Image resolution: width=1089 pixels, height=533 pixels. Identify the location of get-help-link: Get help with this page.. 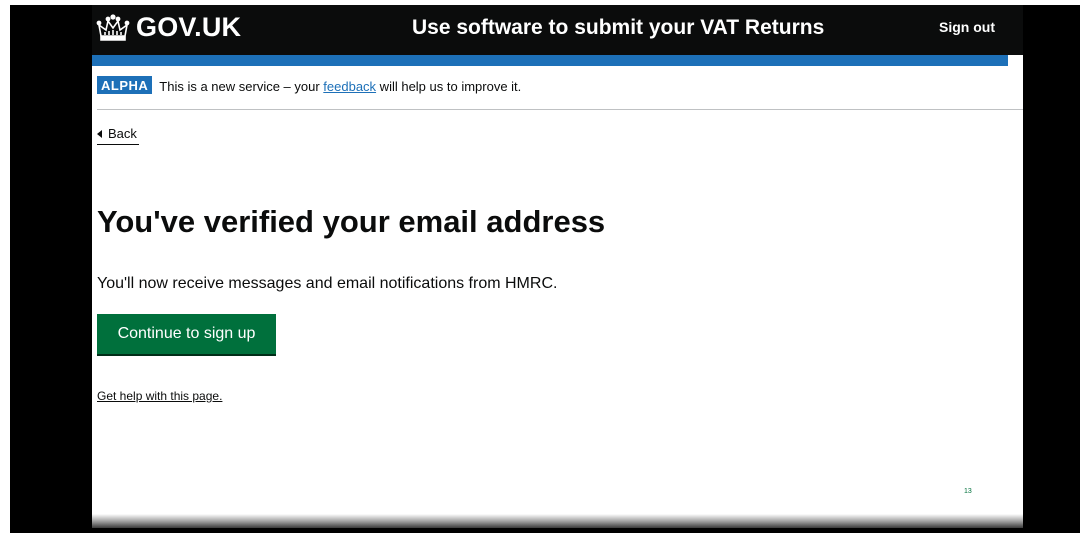
(159, 396).